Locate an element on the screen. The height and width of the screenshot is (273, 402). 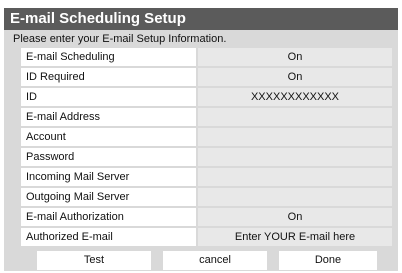
cancel-button: cancel is located at coordinates (215, 260).